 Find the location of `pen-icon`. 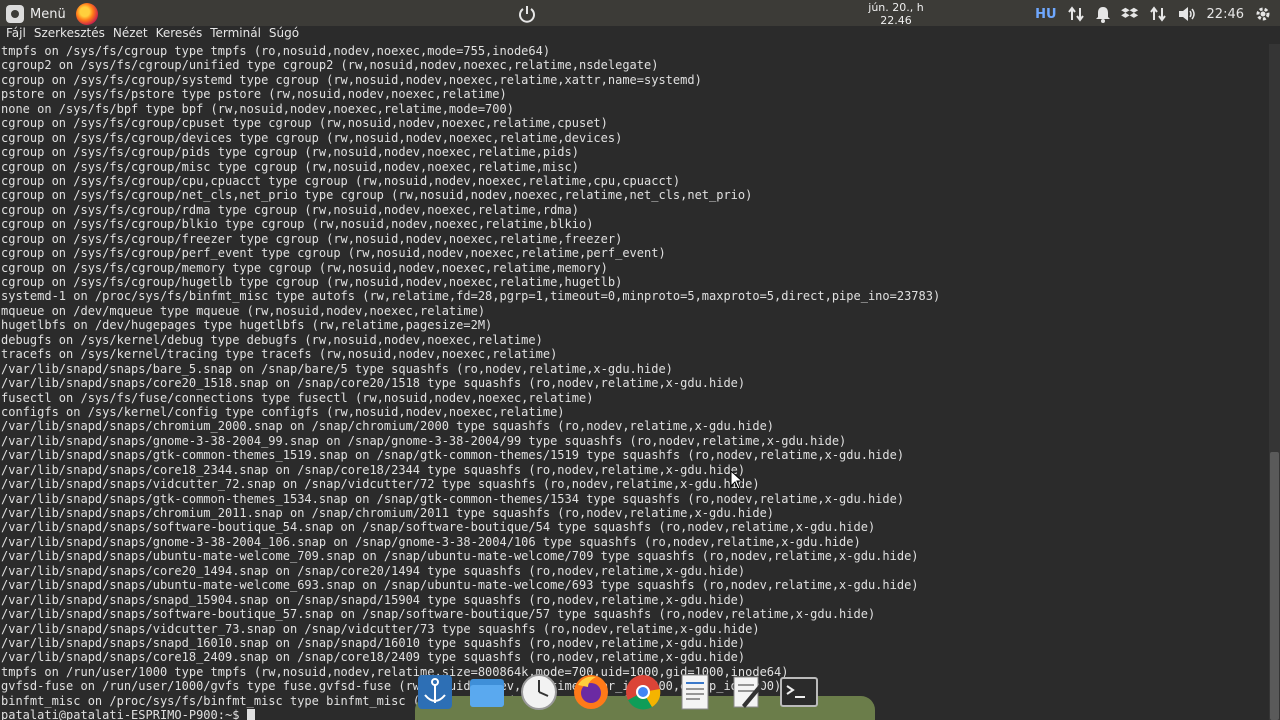

pen-icon is located at coordinates (747, 692).